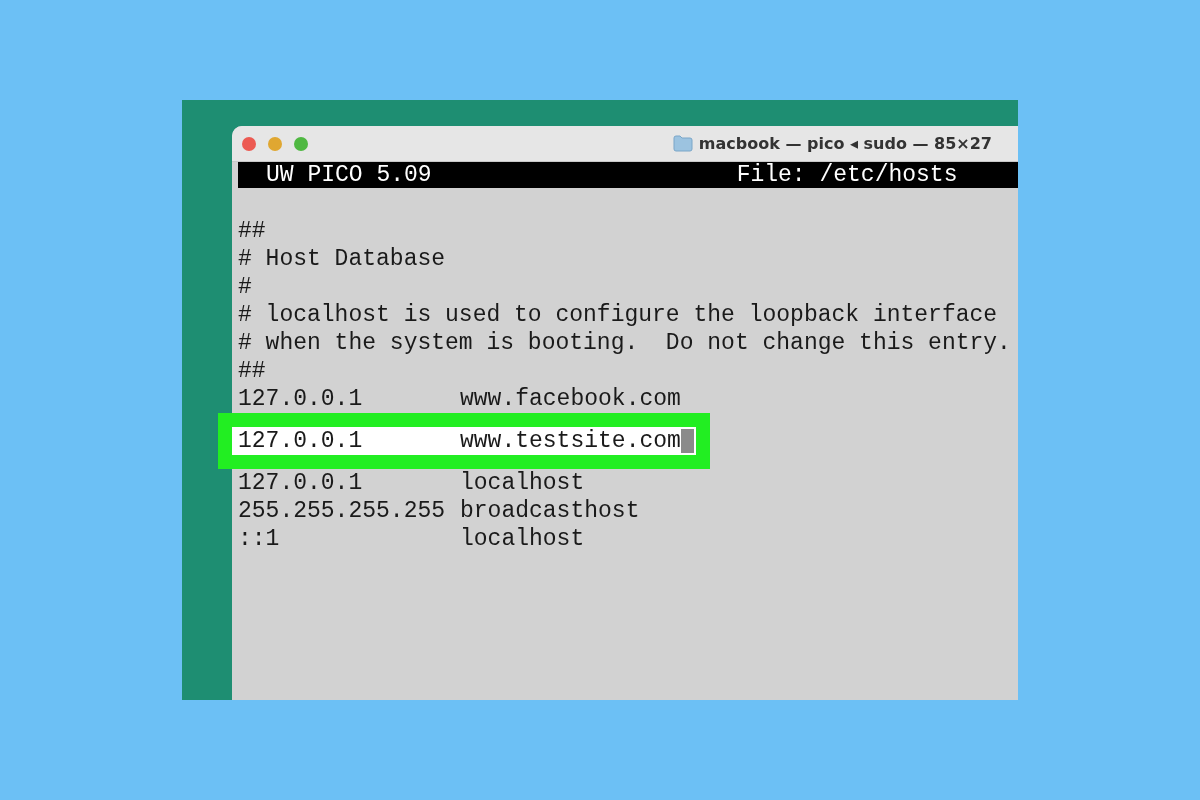 Image resolution: width=1200 pixels, height=800 pixels. I want to click on host-name: broadcasthost, so click(550, 511).